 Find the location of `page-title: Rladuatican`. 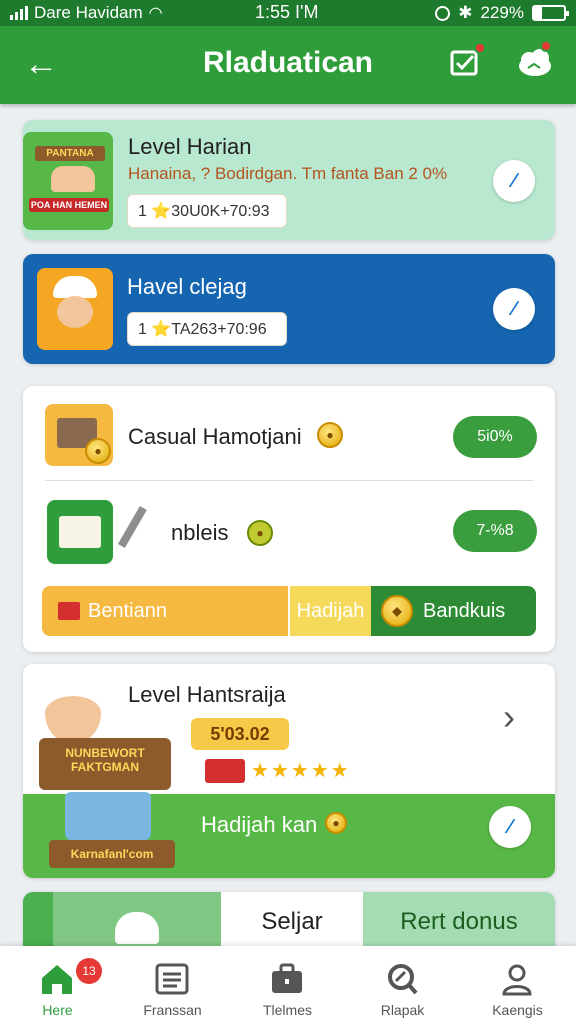

page-title: Rladuatican is located at coordinates (288, 62).